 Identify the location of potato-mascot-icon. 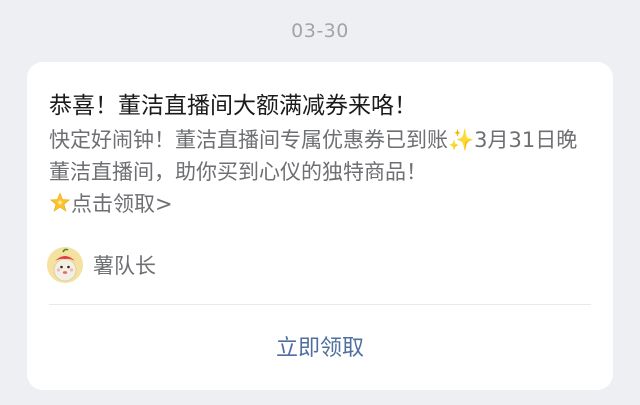
(65, 265).